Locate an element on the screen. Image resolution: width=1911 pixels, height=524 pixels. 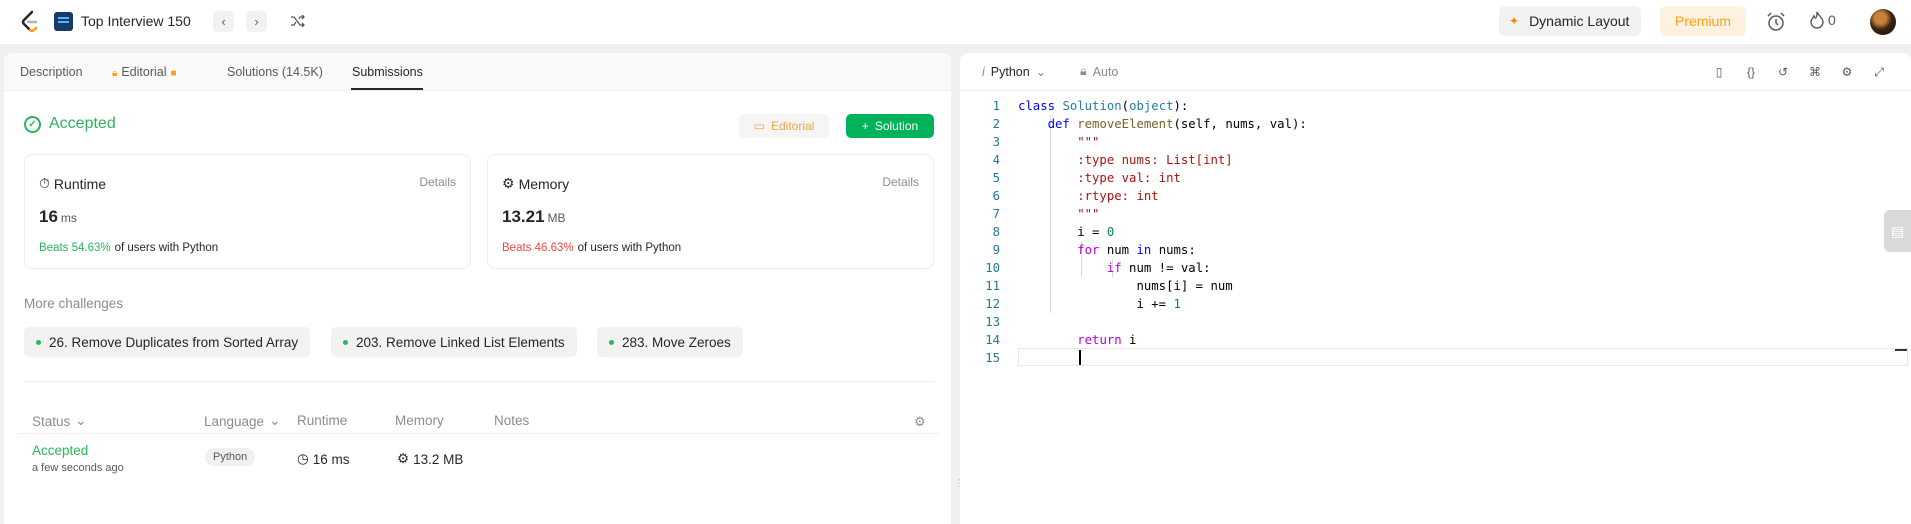
table-header-divider is located at coordinates (479, 433).